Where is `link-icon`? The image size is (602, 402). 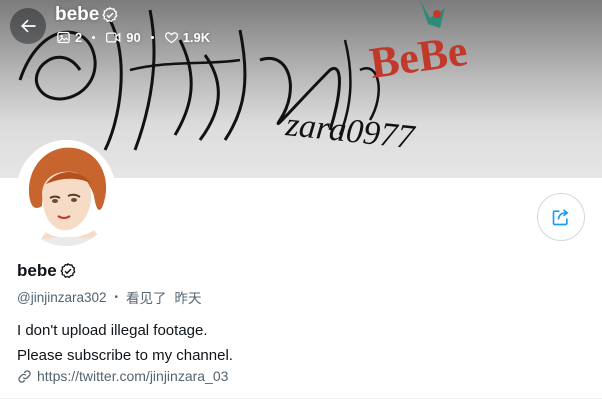 link-icon is located at coordinates (24, 376).